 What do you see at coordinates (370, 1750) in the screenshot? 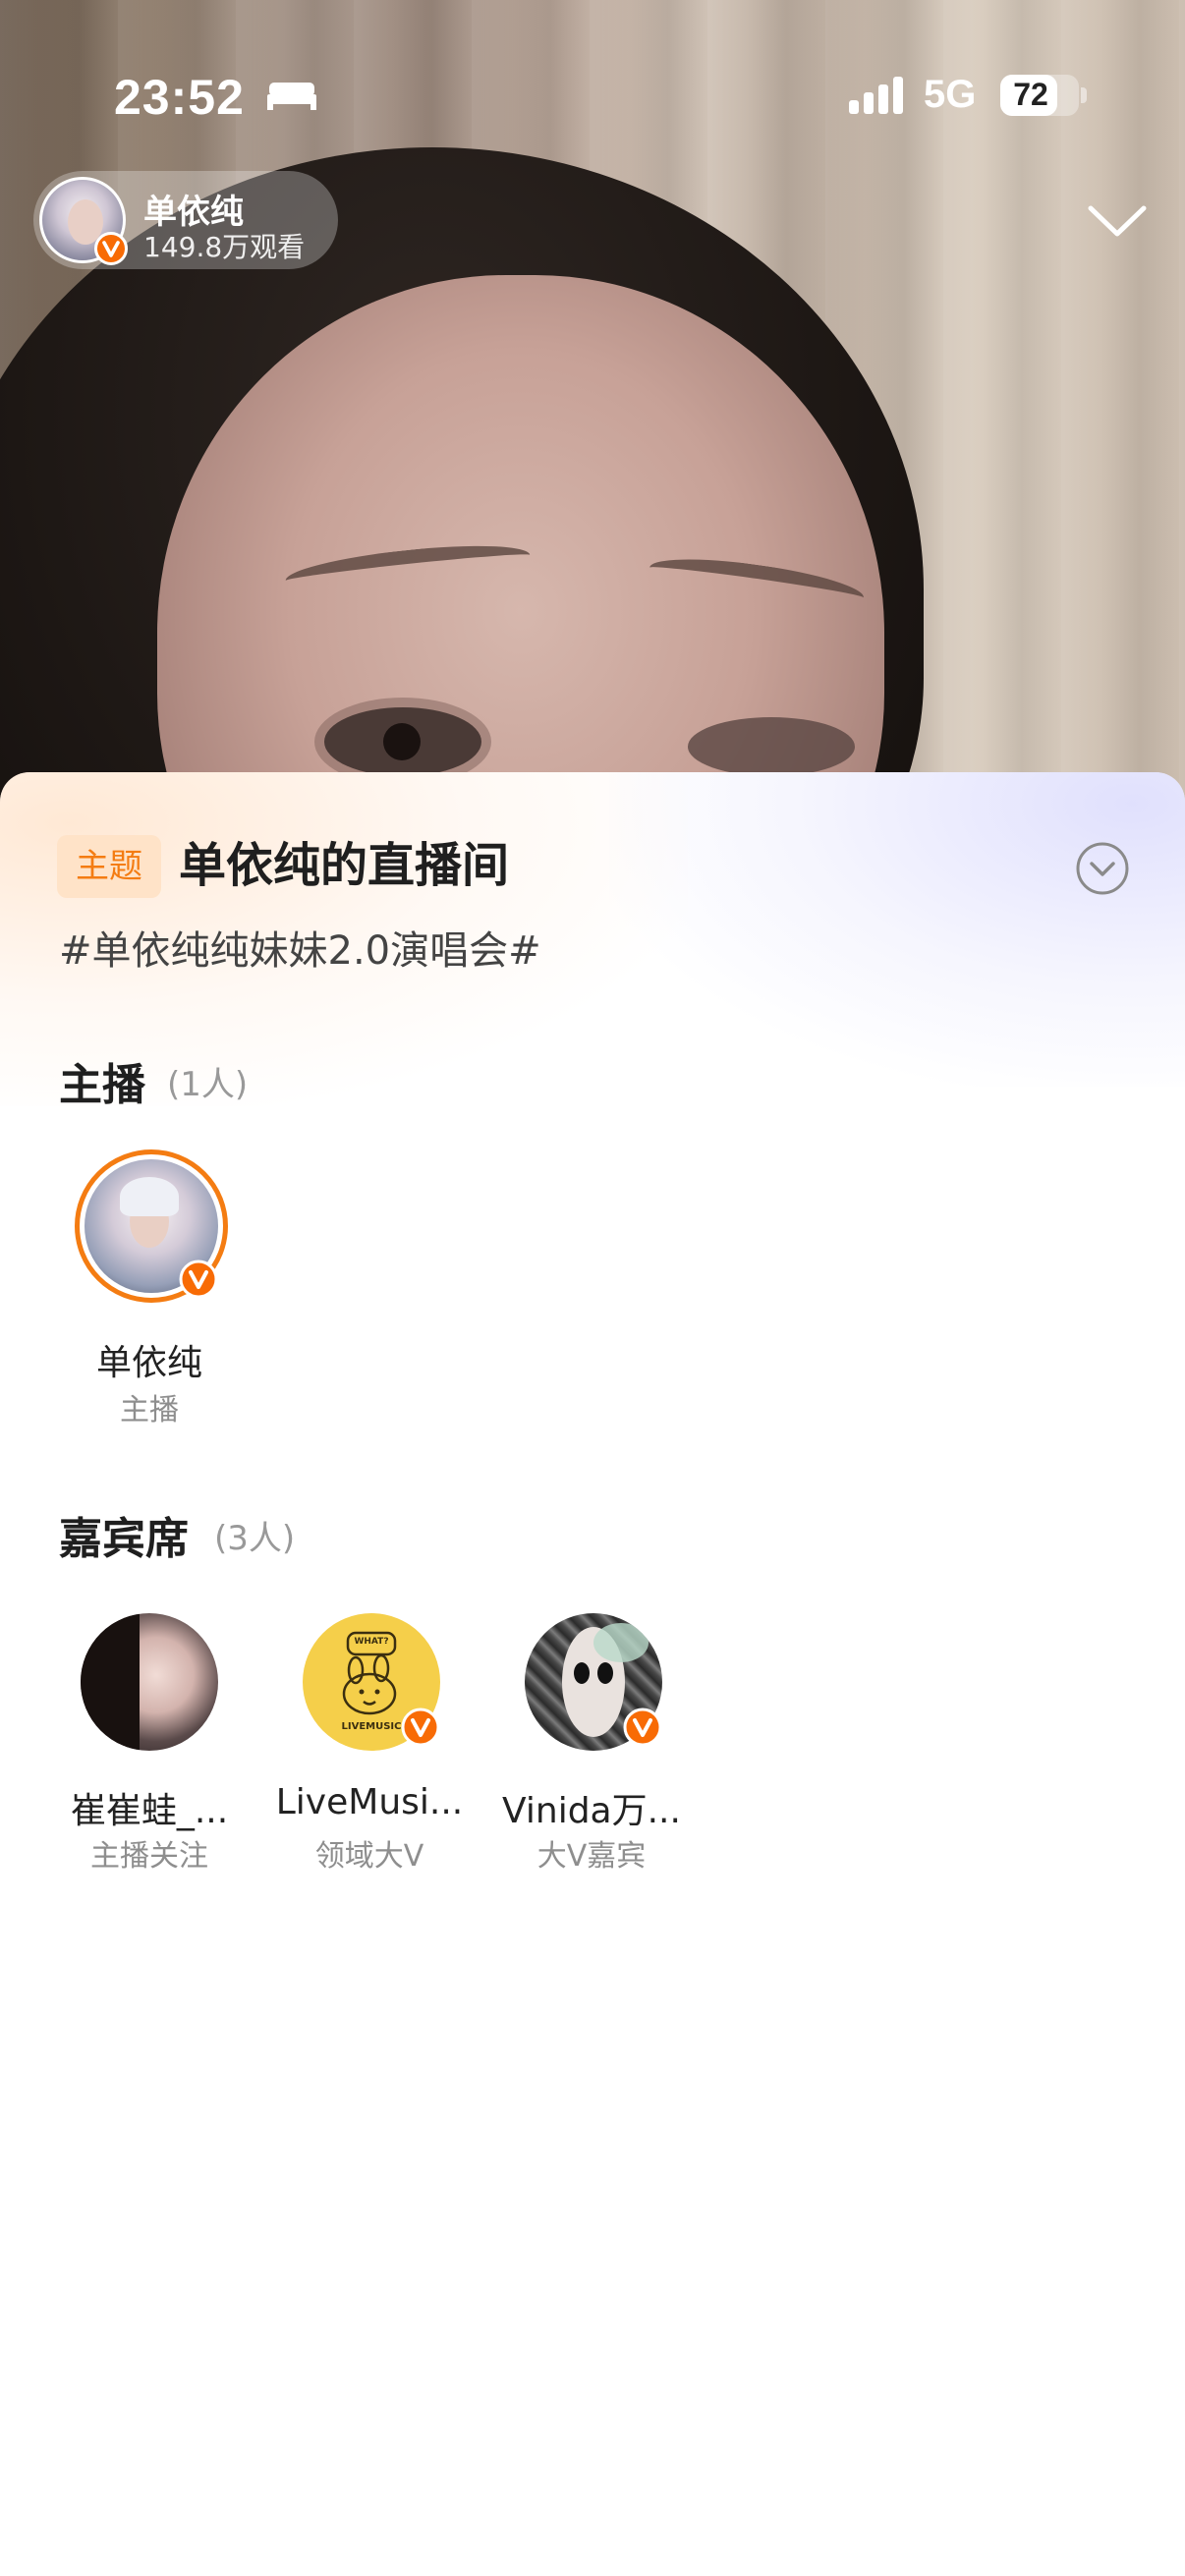
I see `guest-member-card: WHAT? LIVEMUSIC LiveMusi... 领域大V` at bounding box center [370, 1750].